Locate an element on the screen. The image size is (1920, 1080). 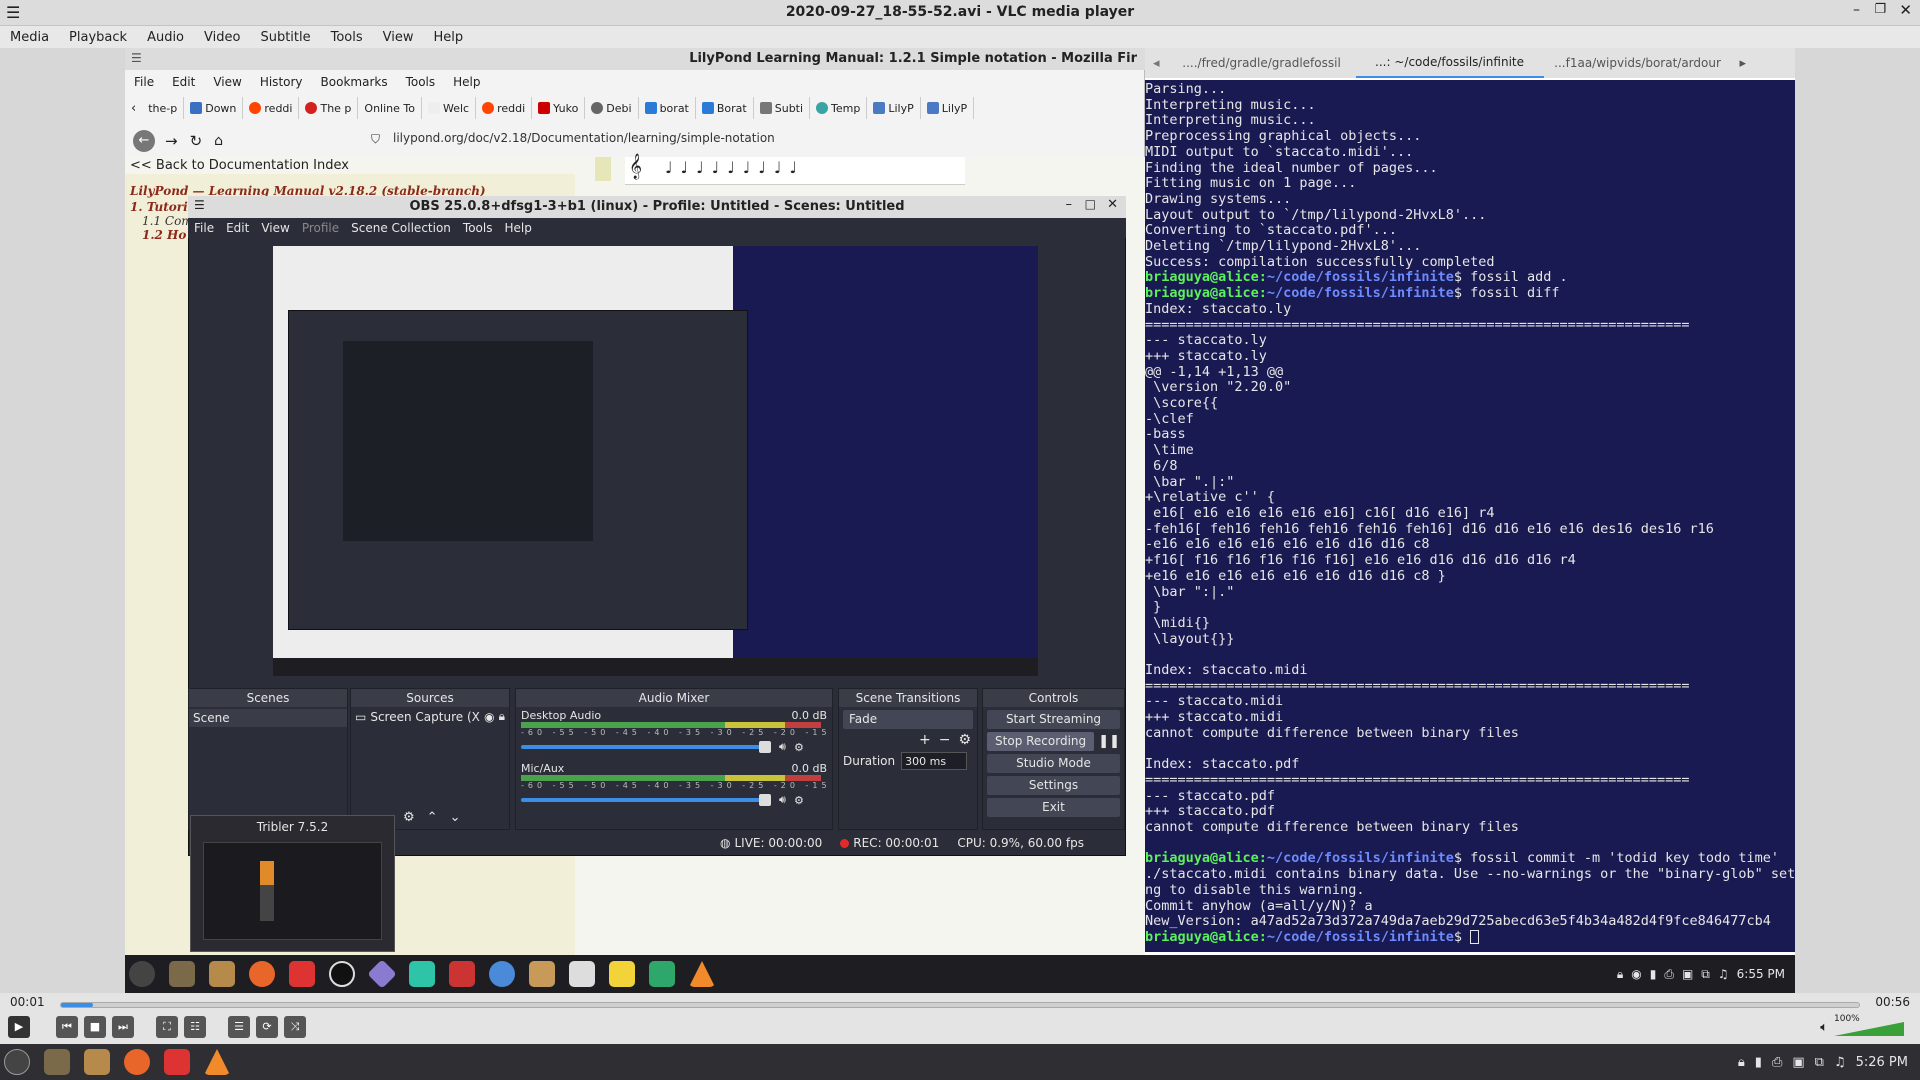
tab-scroll-right-icon: ▸ is located at coordinates (1743, 63).